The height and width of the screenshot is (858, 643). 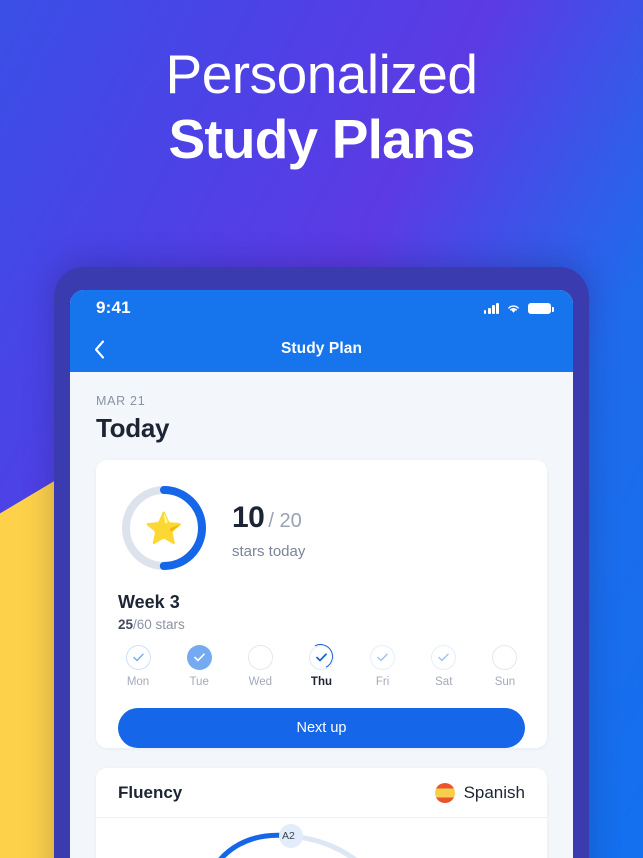 What do you see at coordinates (248, 517) in the screenshot?
I see `stars-count: 10` at bounding box center [248, 517].